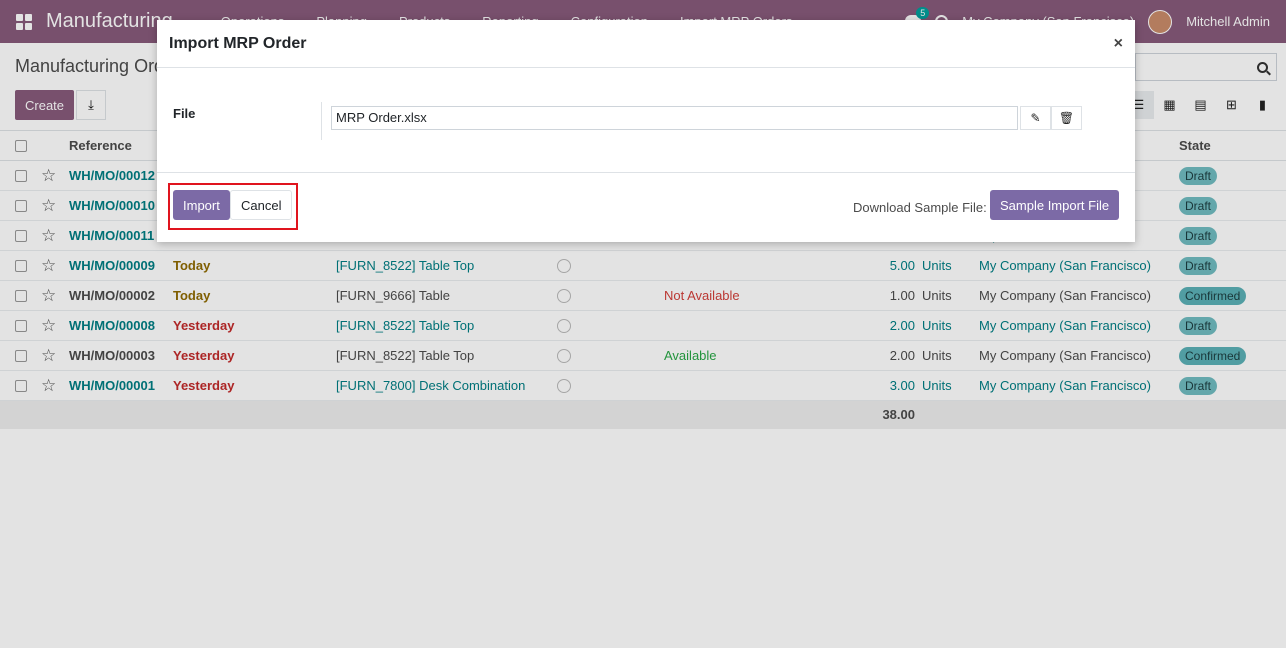  Describe the element at coordinates (184, 113) in the screenshot. I see `file-field-label: File` at that location.